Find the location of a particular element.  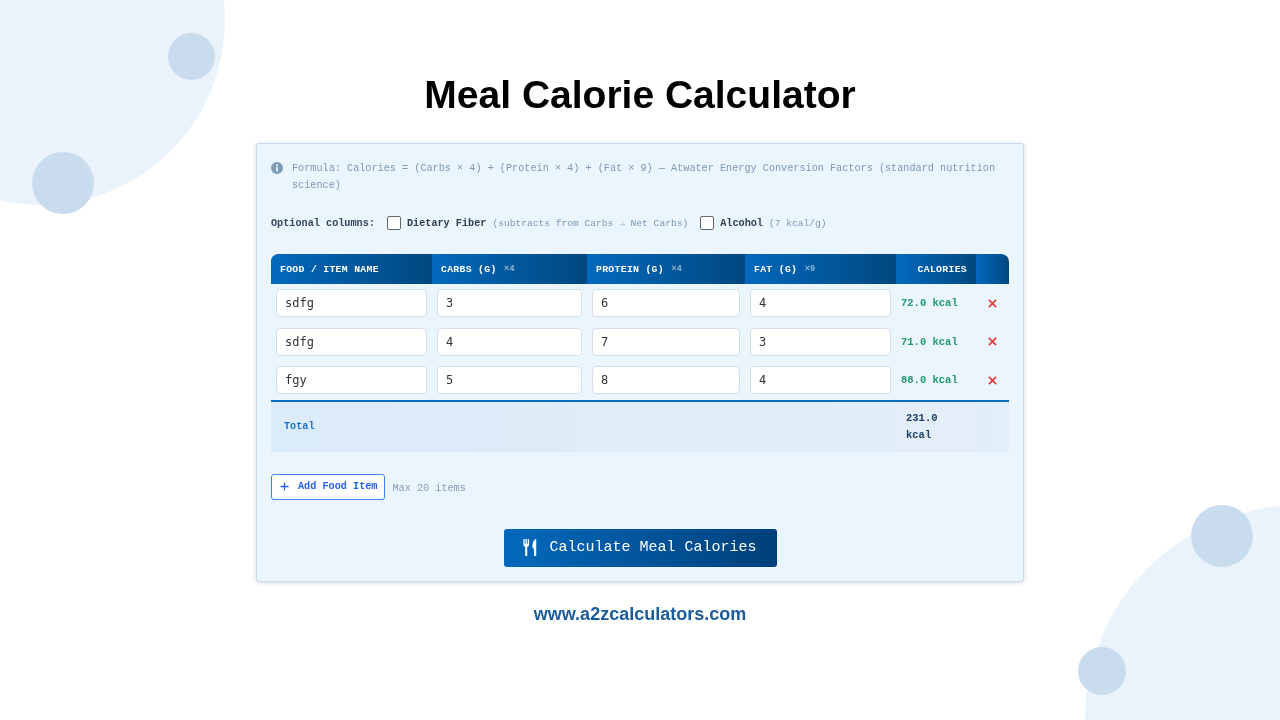

add-food-button: Add Food Item is located at coordinates (328, 486).